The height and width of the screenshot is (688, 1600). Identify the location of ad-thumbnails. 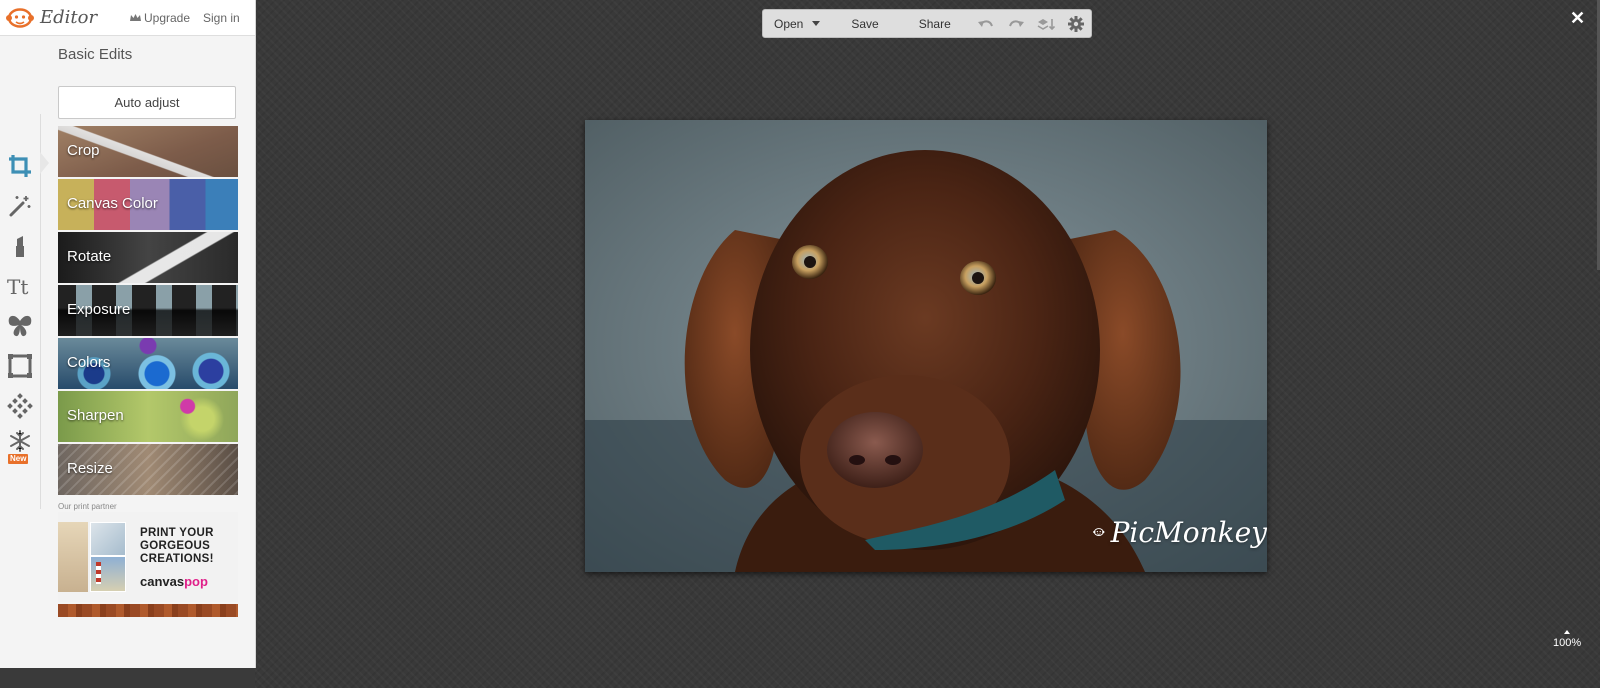
(92, 557).